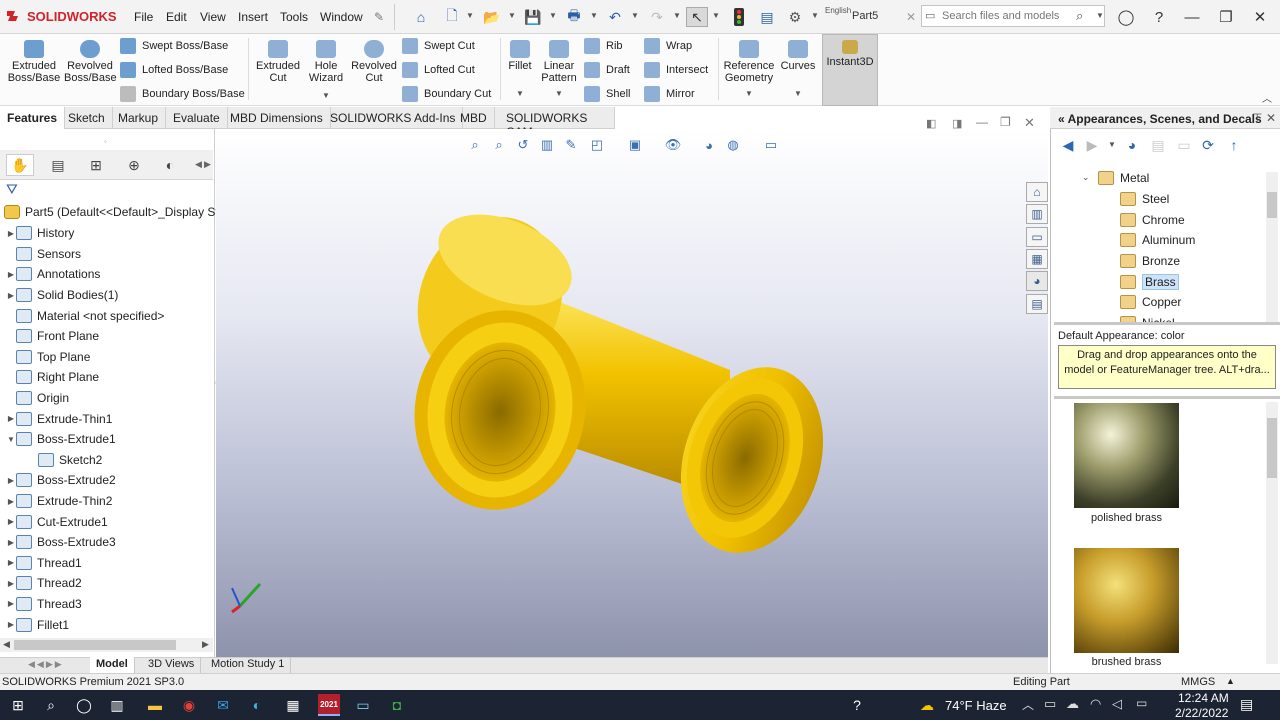  What do you see at coordinates (109, 398) in the screenshot?
I see `tree-item: Origin` at bounding box center [109, 398].